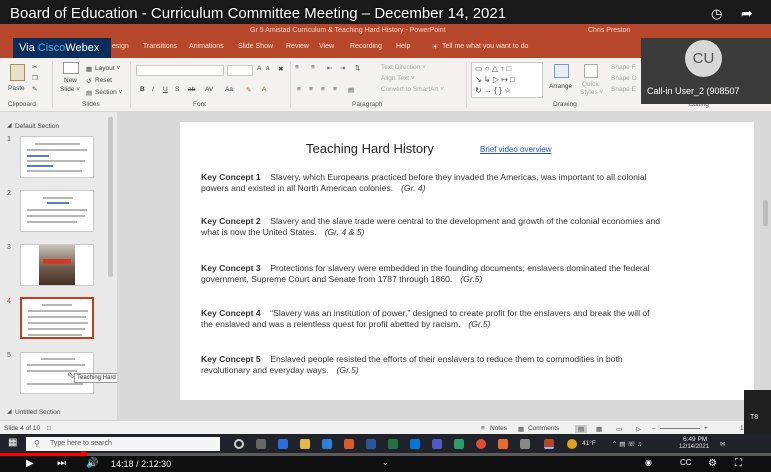 This screenshot has height=472, width=771. I want to click on slide-sorter-icon: ▦, so click(599, 429).